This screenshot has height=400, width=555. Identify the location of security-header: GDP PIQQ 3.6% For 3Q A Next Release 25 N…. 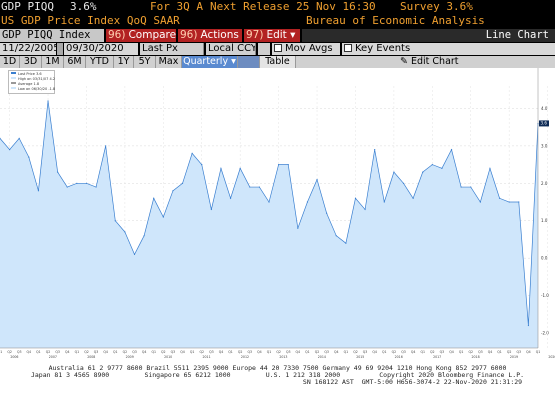
(277, 7).